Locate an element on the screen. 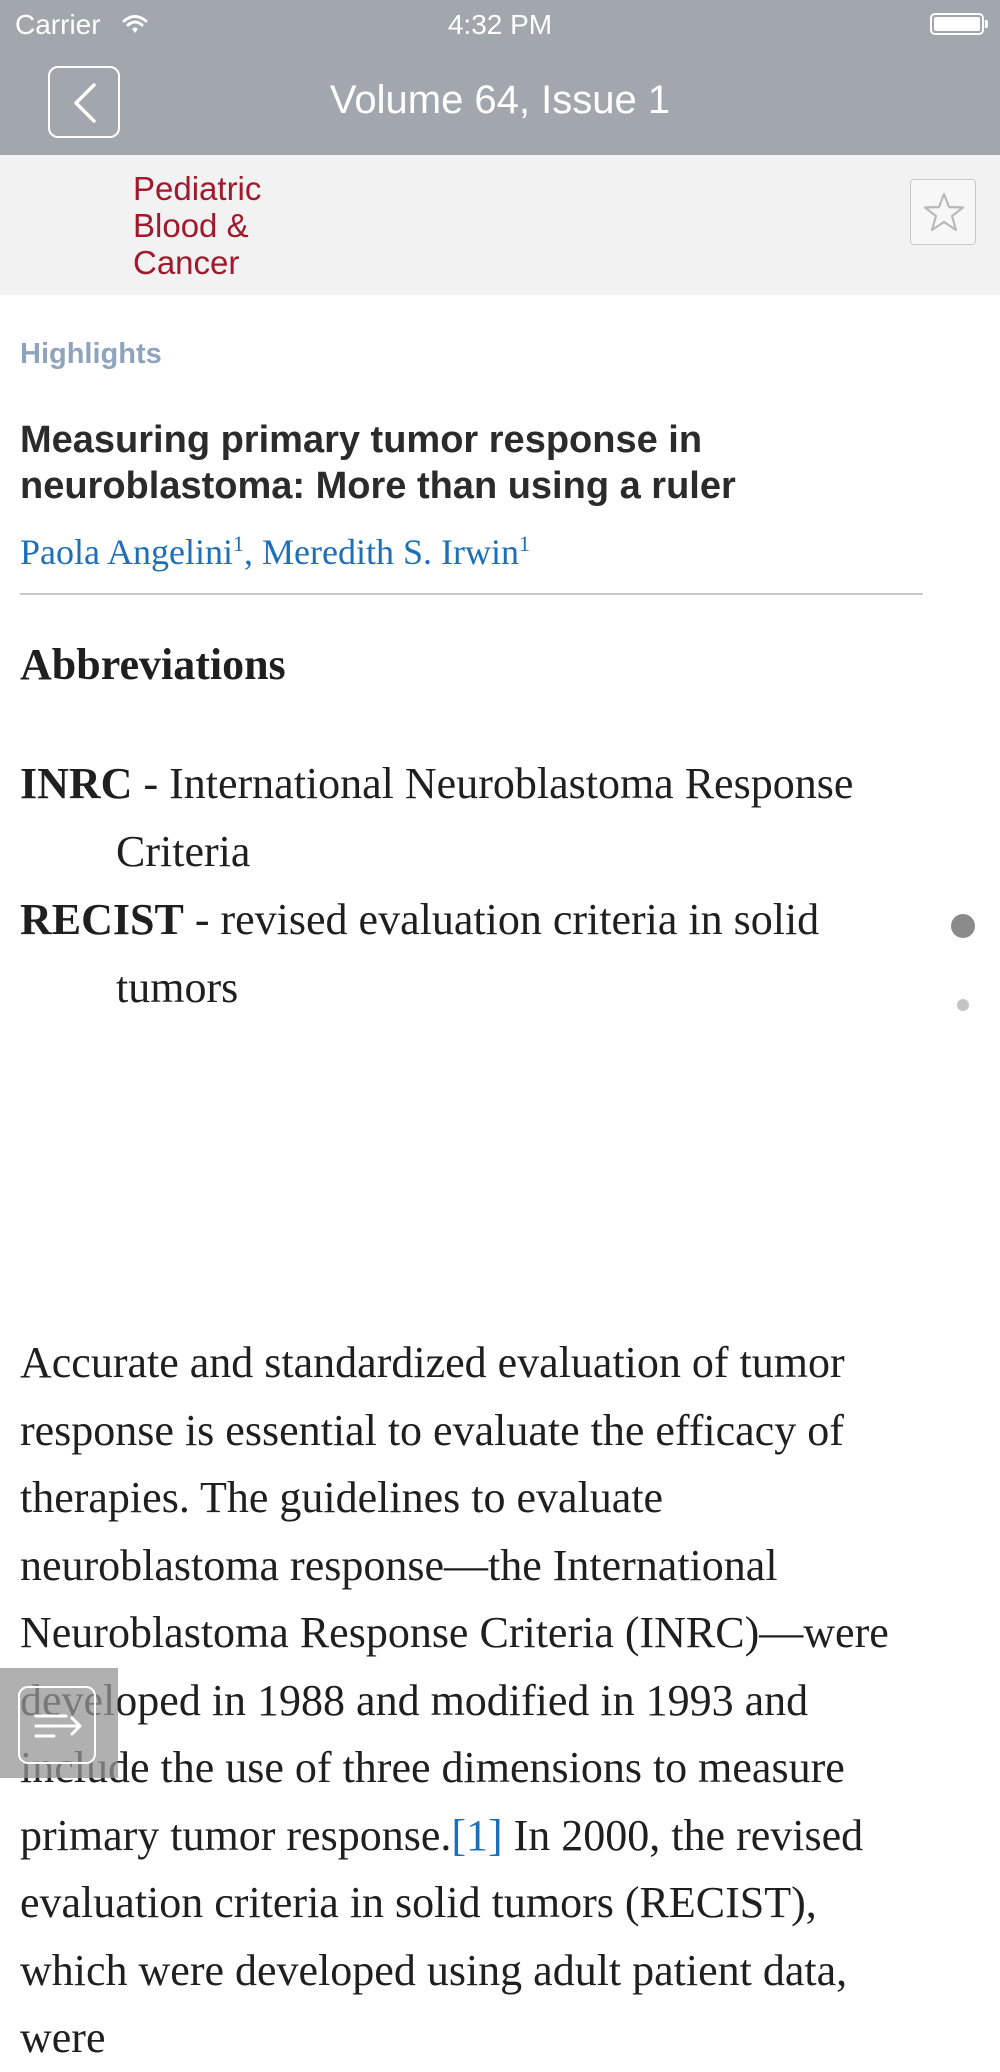 The width and height of the screenshot is (1000, 2072). nav-bar: Volume 64, Issue 1 is located at coordinates (500, 102).